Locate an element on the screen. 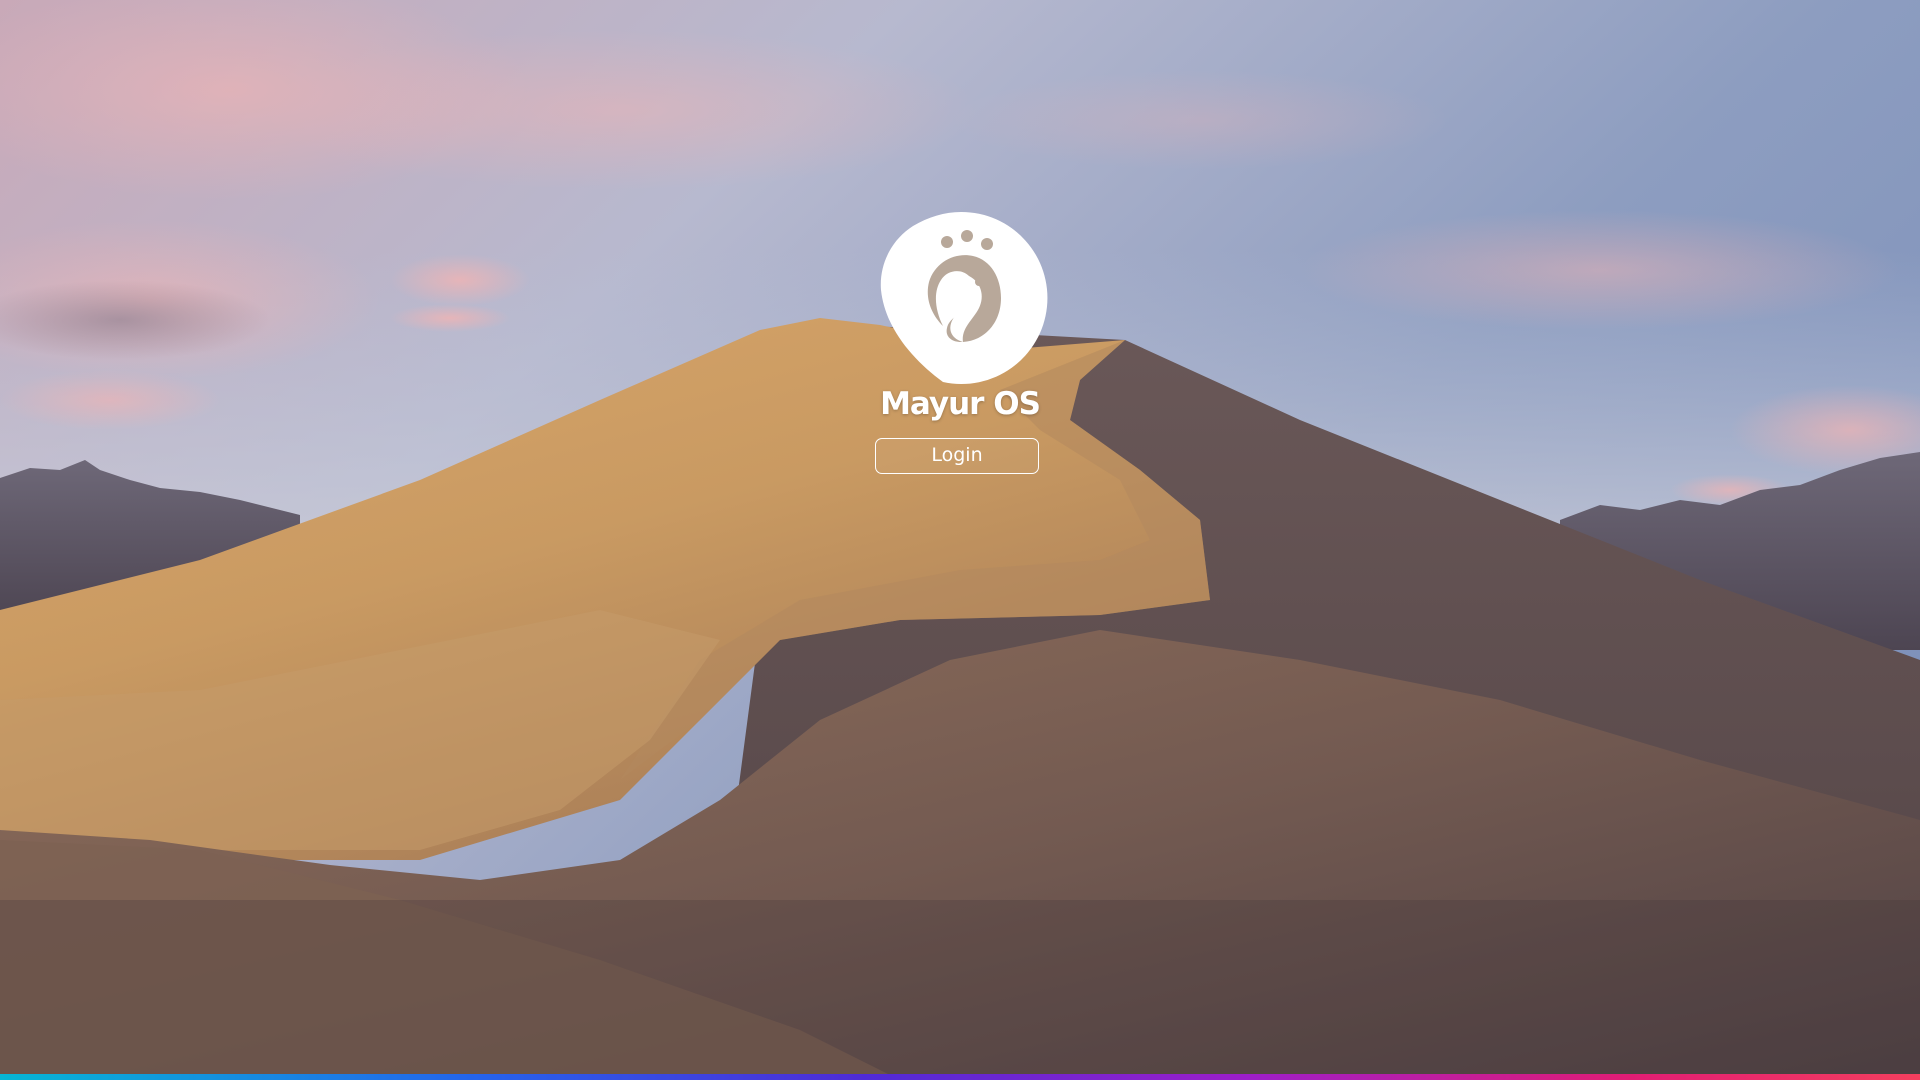 Image resolution: width=1920 pixels, height=1080 pixels. login-button: Login is located at coordinates (957, 456).